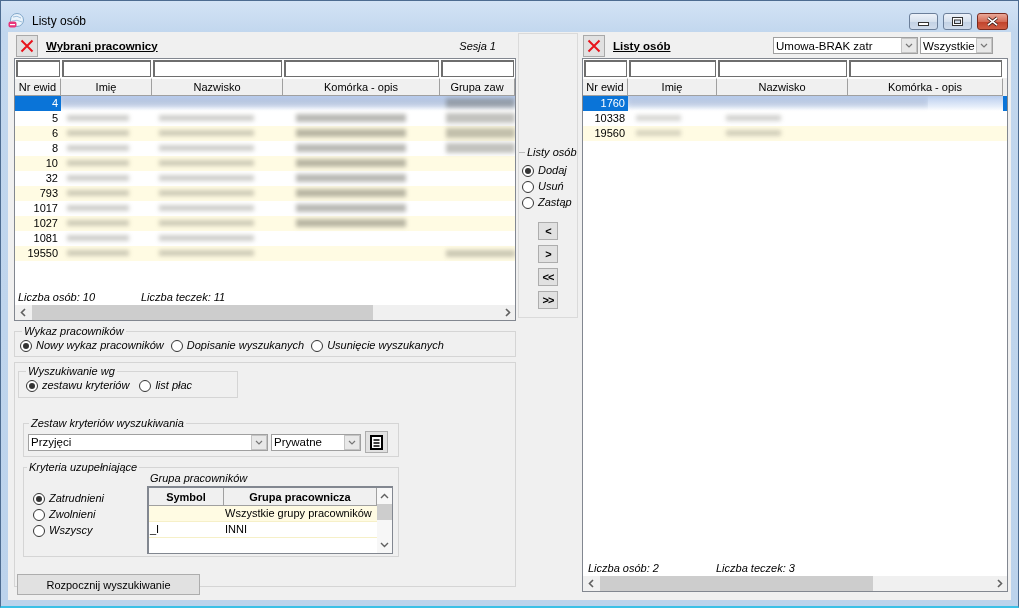 The image size is (1019, 608). What do you see at coordinates (86, 385) in the screenshot?
I see `radio-label: zestawu kryteriów` at bounding box center [86, 385].